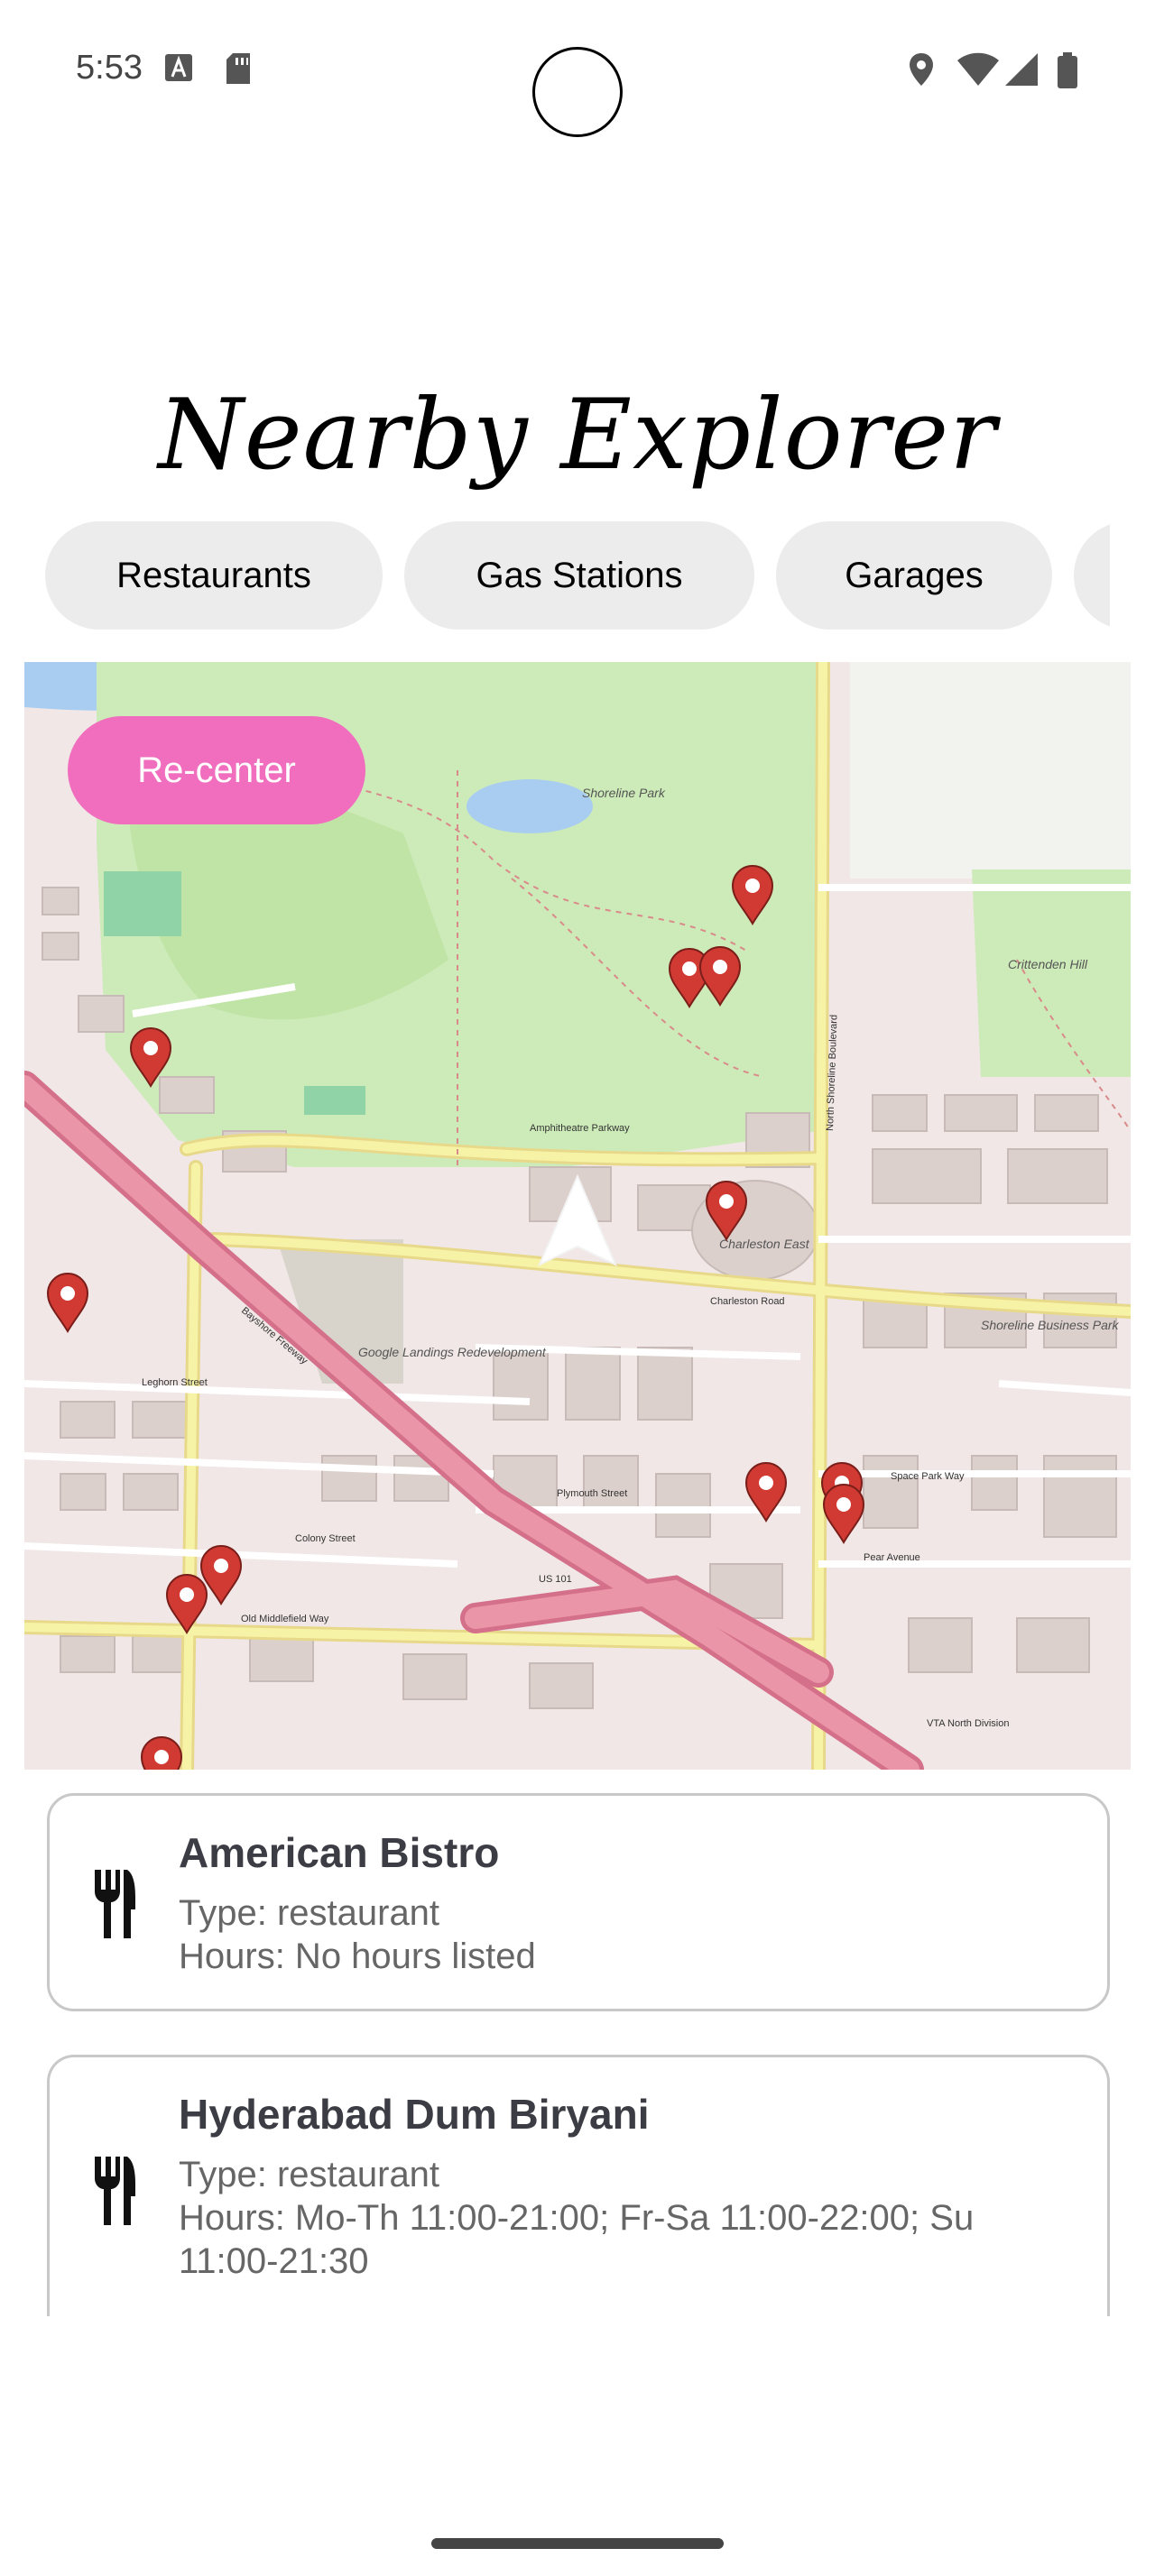  I want to click on app-title: Nearby Explorer, so click(577, 435).